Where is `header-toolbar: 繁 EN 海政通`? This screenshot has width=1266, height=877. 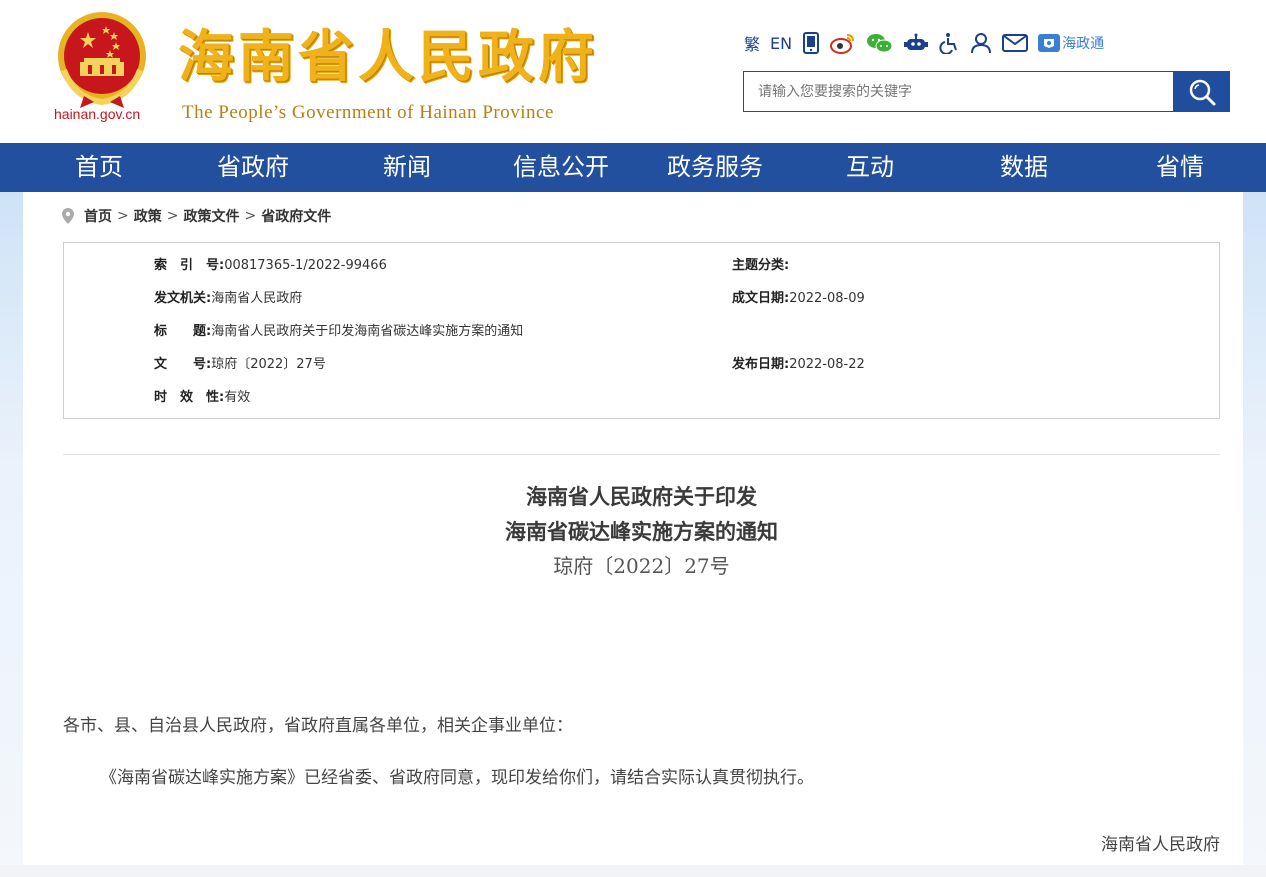 header-toolbar: 繁 EN 海政通 is located at coordinates (929, 43).